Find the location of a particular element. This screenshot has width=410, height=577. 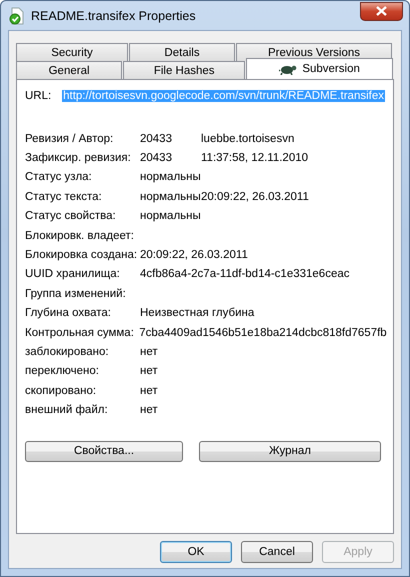

field-label: Группа изменений: is located at coordinates (76, 294).